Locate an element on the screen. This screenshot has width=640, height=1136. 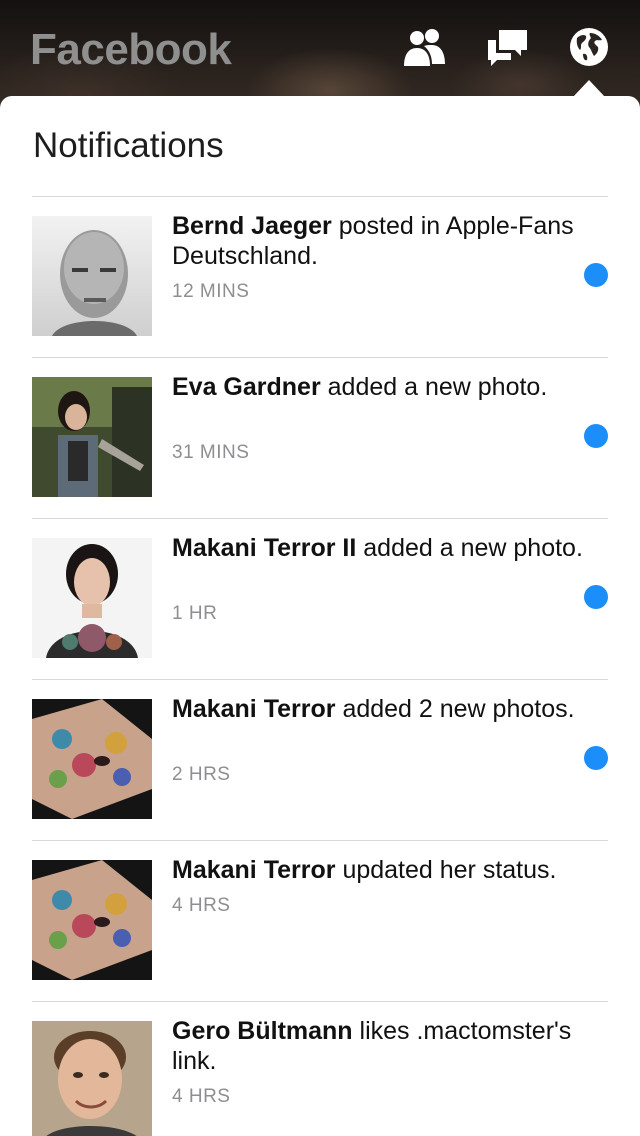
notification-actor: Gero Bültmann is located at coordinates (262, 1031).